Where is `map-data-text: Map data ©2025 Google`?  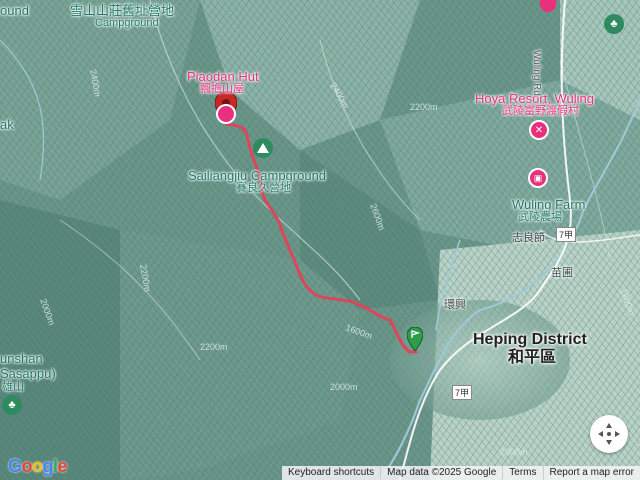 map-data-text: Map data ©2025 Google is located at coordinates (441, 473).